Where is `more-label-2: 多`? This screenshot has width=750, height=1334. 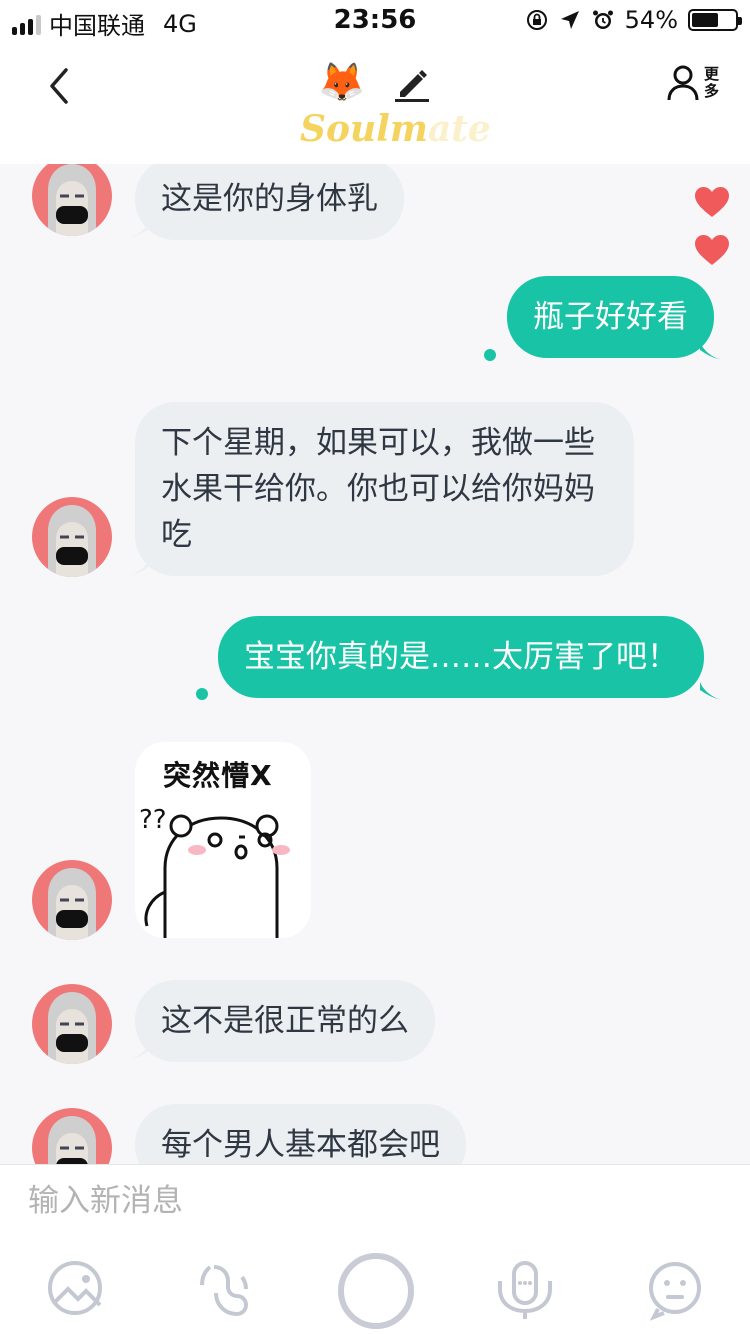 more-label-2: 多 is located at coordinates (712, 91).